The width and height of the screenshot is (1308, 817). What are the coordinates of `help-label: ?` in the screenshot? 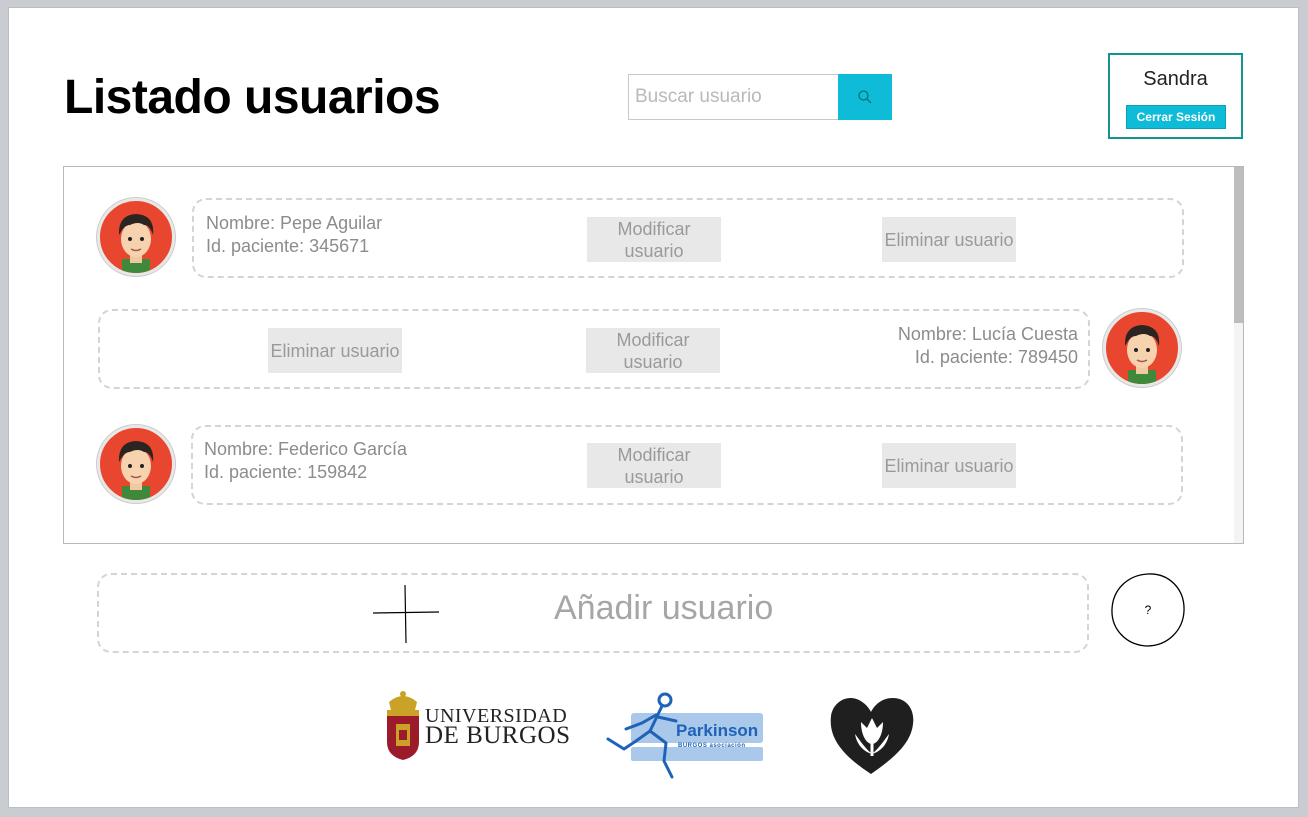 It's located at (1148, 610).